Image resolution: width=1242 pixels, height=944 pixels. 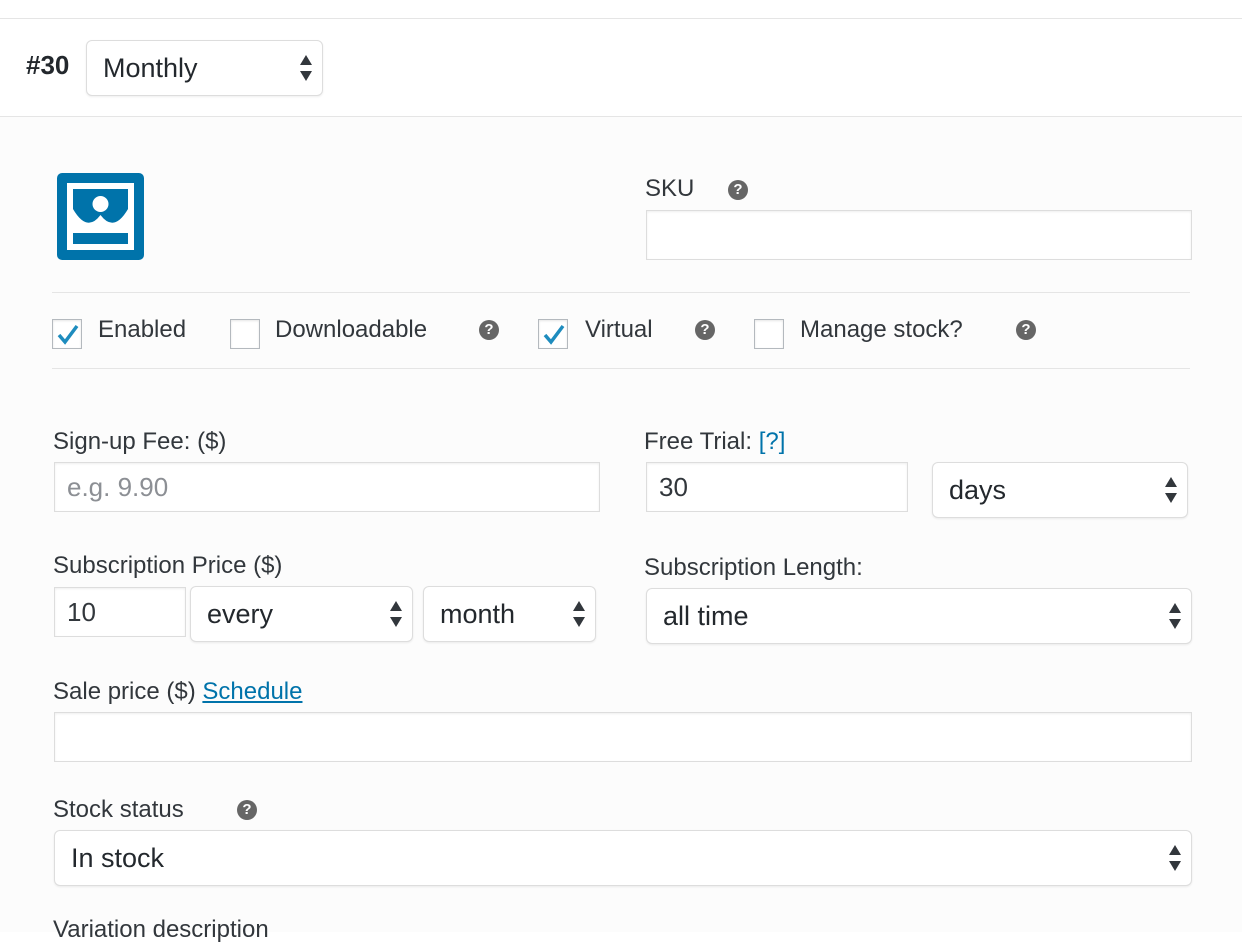 I want to click on free-trial-period-select: days, so click(x=1060, y=490).